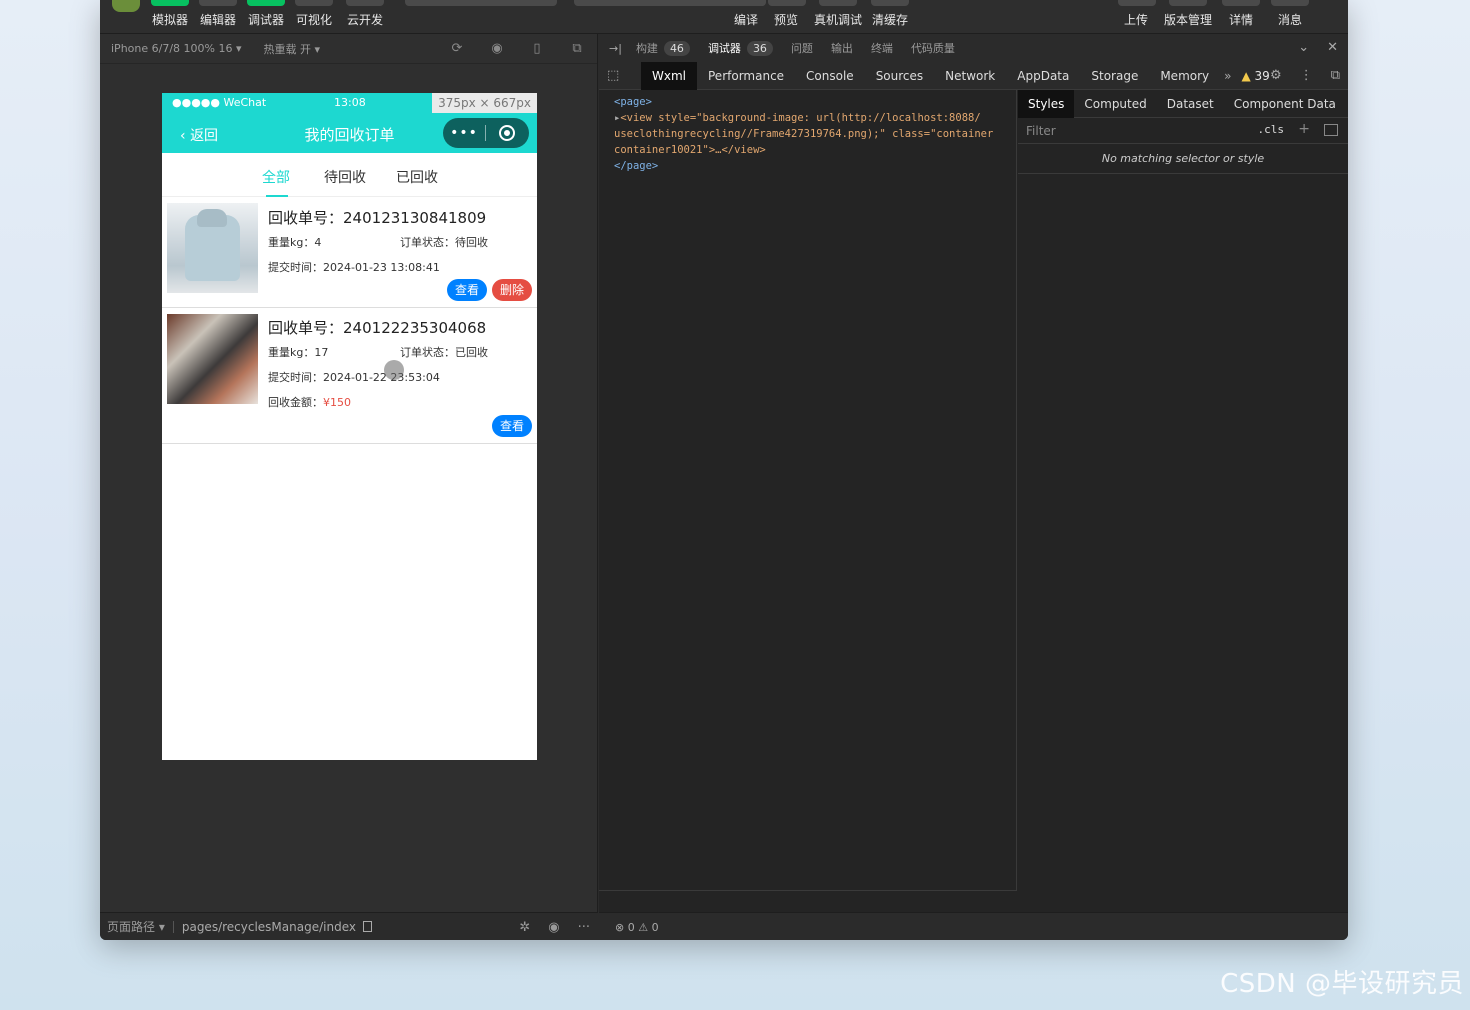  What do you see at coordinates (365, 14) in the screenshot?
I see `toolbar-cloud-button: 云开发` at bounding box center [365, 14].